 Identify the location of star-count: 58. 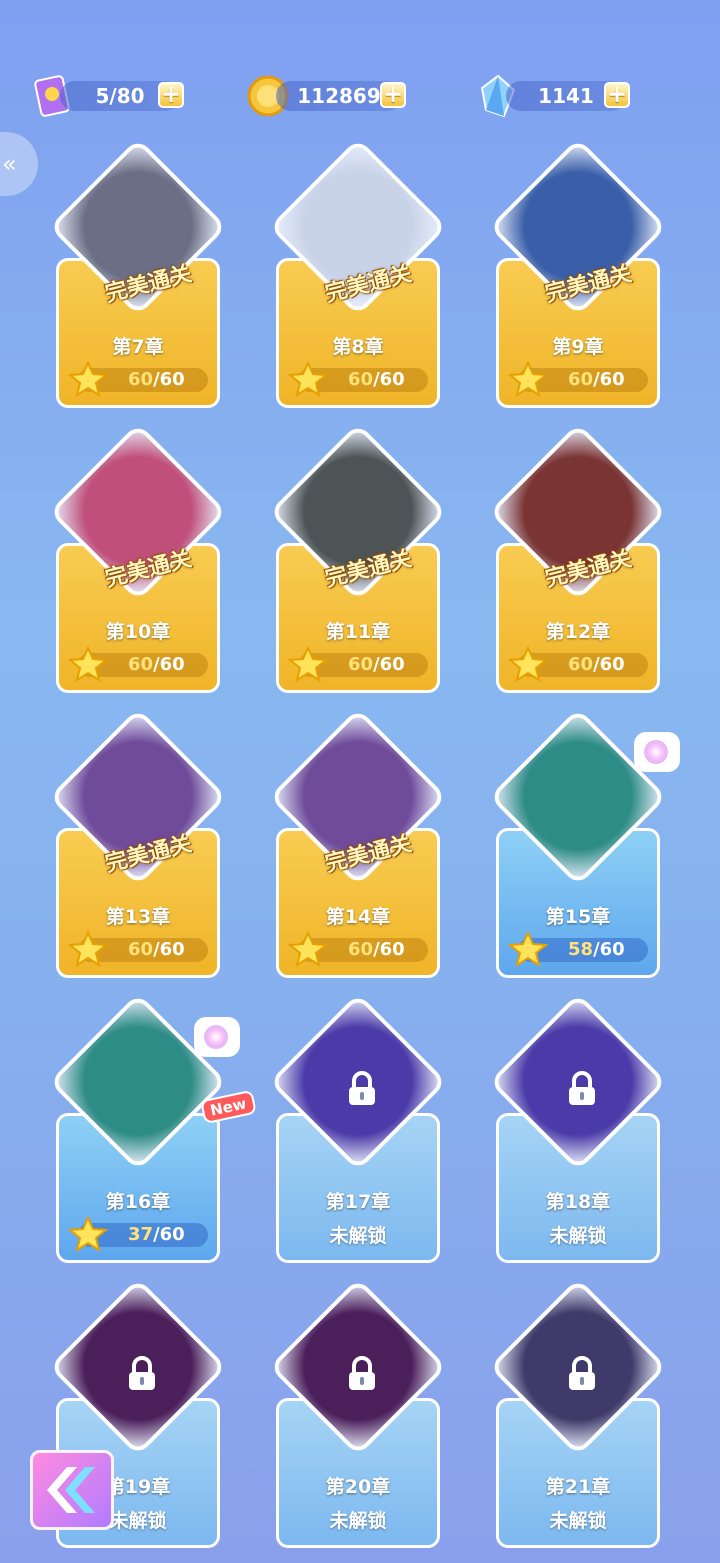
(581, 949).